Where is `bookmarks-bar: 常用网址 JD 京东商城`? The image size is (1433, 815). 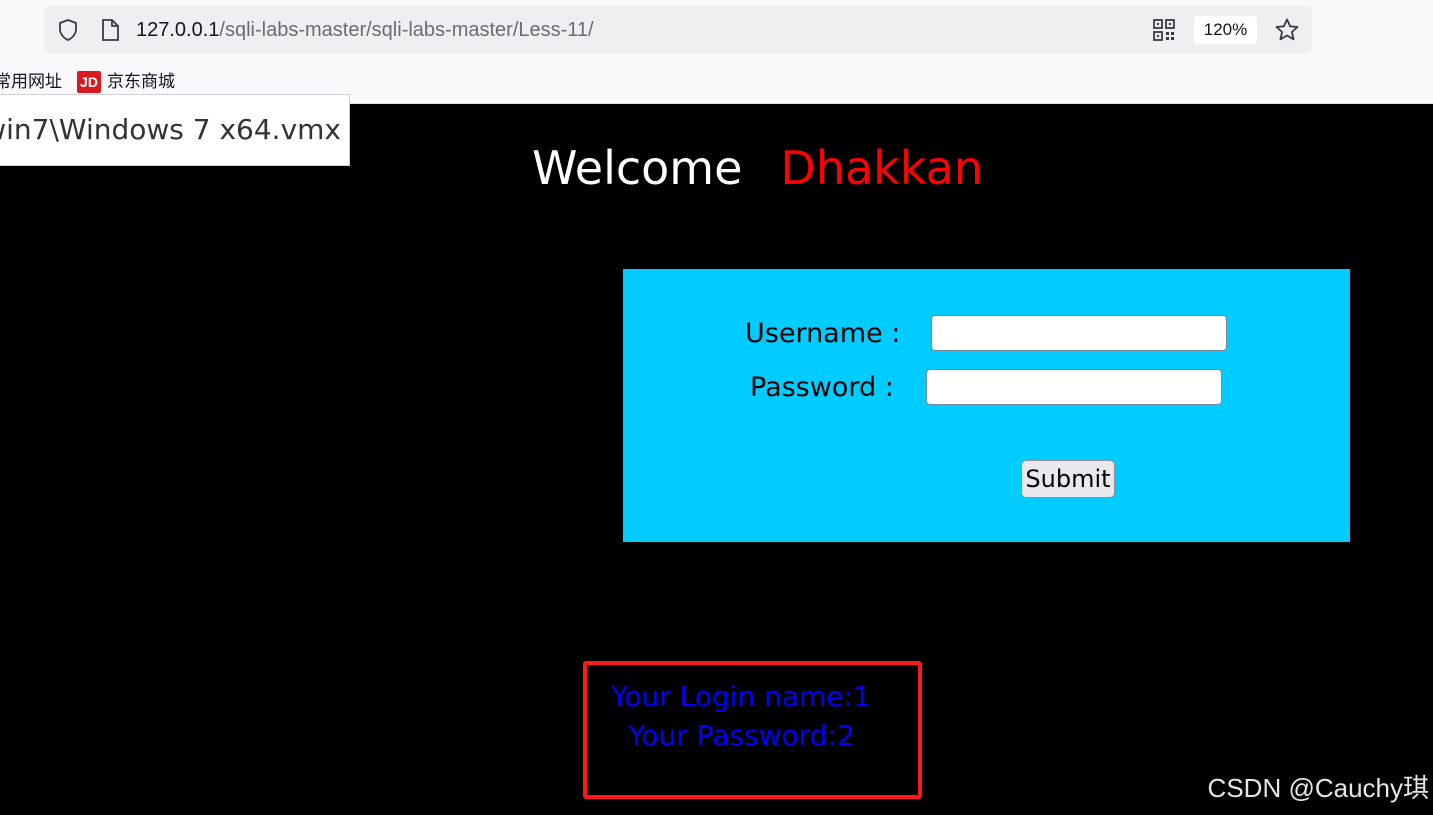
bookmarks-bar: 常用网址 JD 京东商城 is located at coordinates (300, 82).